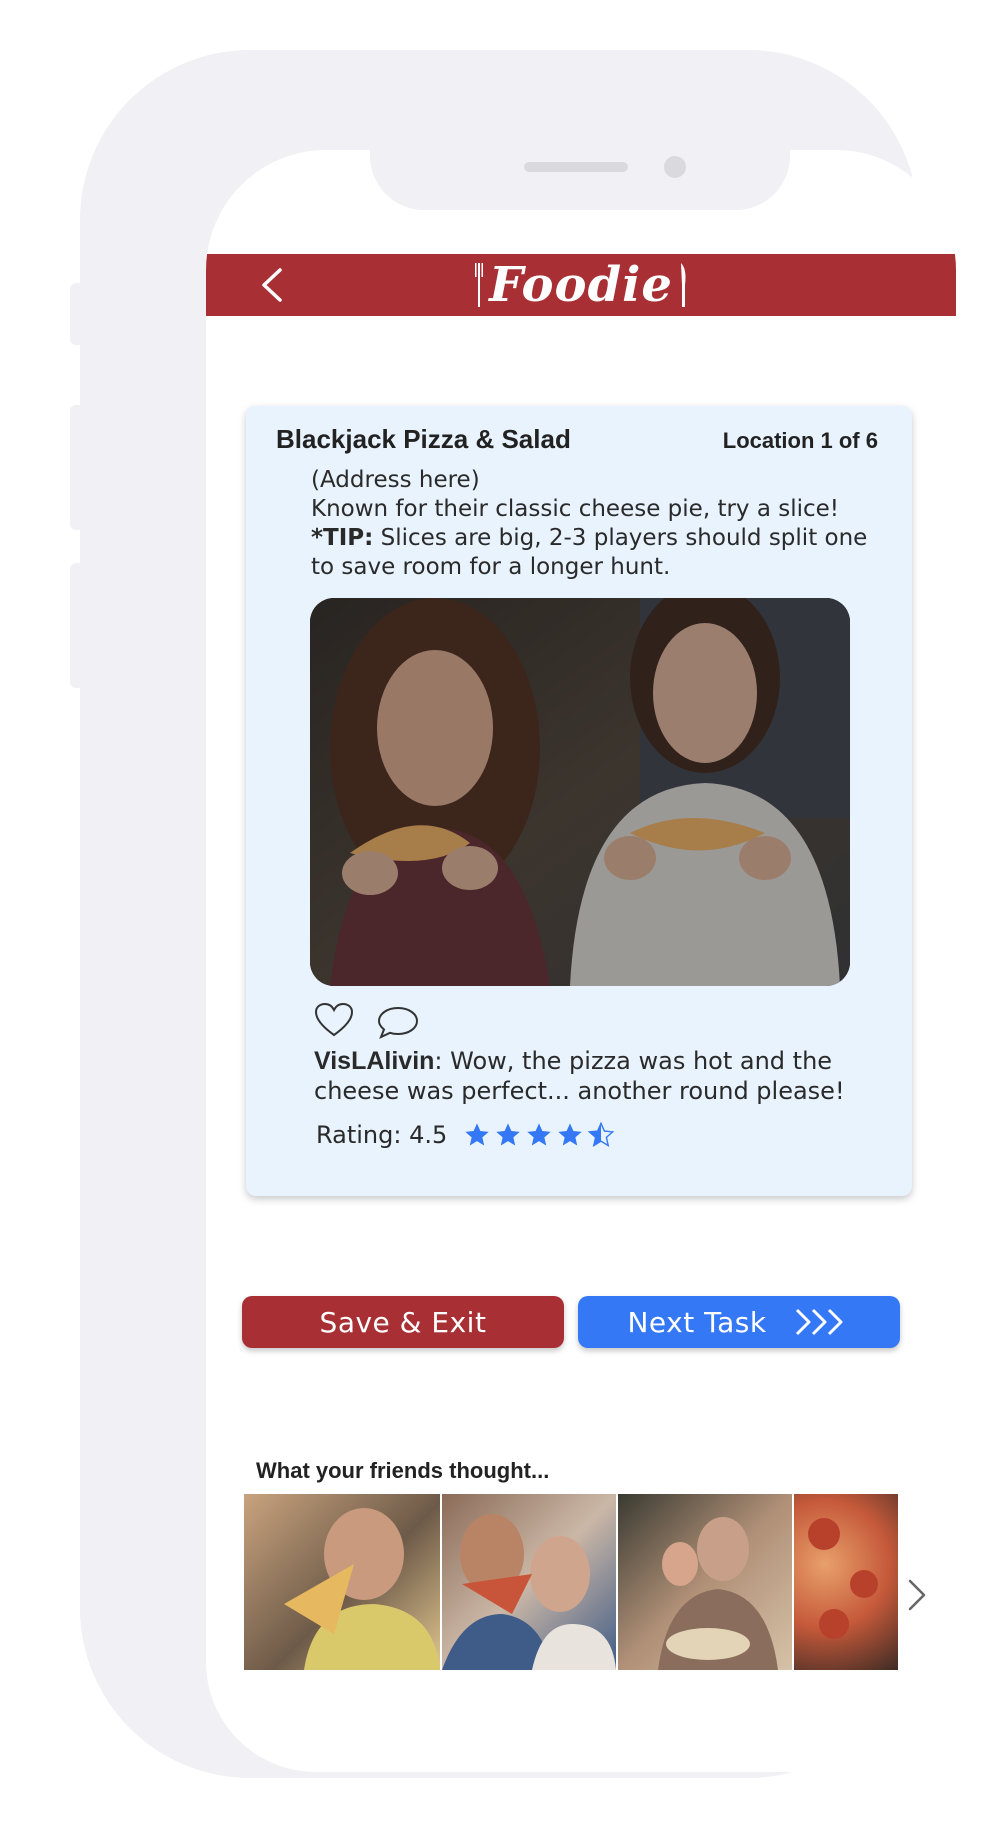 Image resolution: width=989 pixels, height=1824 pixels. What do you see at coordinates (800, 440) in the screenshot?
I see `location-counter: Location 1 of 6` at bounding box center [800, 440].